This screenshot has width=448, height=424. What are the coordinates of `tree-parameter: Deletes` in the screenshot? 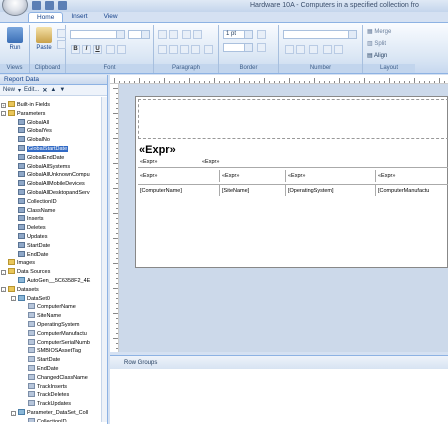 It's located at (32, 228).